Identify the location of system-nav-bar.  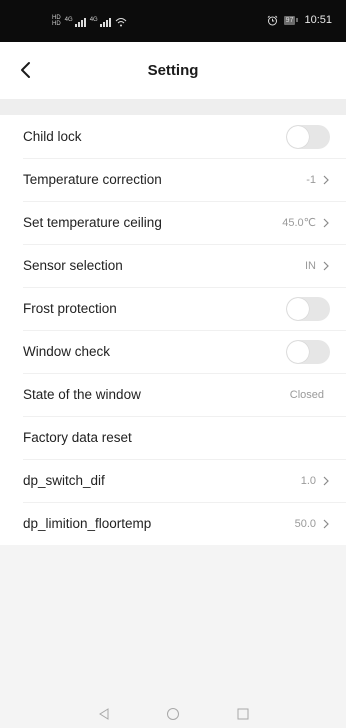
(173, 714).